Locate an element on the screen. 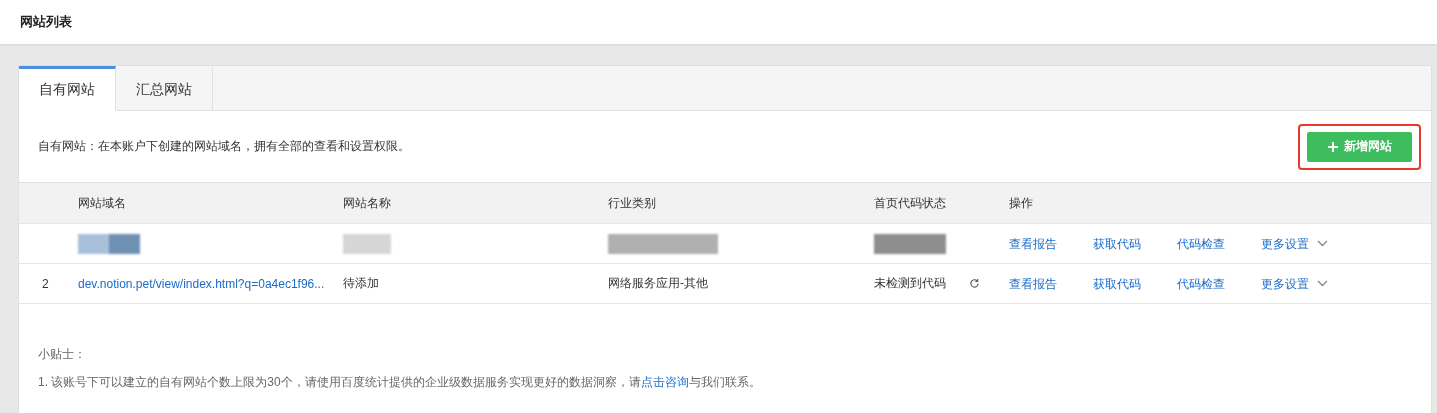 This screenshot has height=413, width=1437. tip-text: 1. 该账号下可以建立的自有网站个数上限为30个，请使用百度统计提供的企业级数据服务实现更好的数据洞察，请点击咨询与我们联系。 is located at coordinates (400, 382).